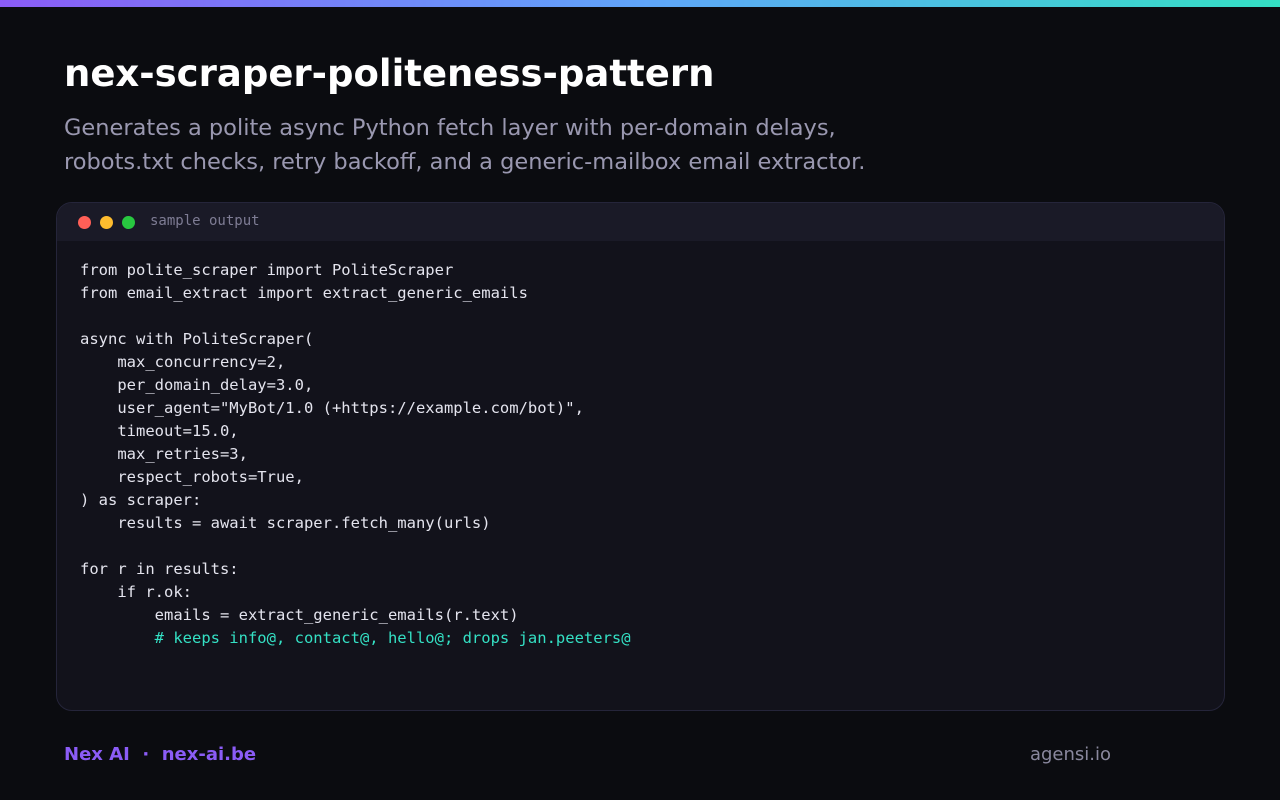  What do you see at coordinates (160, 754) in the screenshot?
I see `footer-brand: Nex AI · nex-ai.be` at bounding box center [160, 754].